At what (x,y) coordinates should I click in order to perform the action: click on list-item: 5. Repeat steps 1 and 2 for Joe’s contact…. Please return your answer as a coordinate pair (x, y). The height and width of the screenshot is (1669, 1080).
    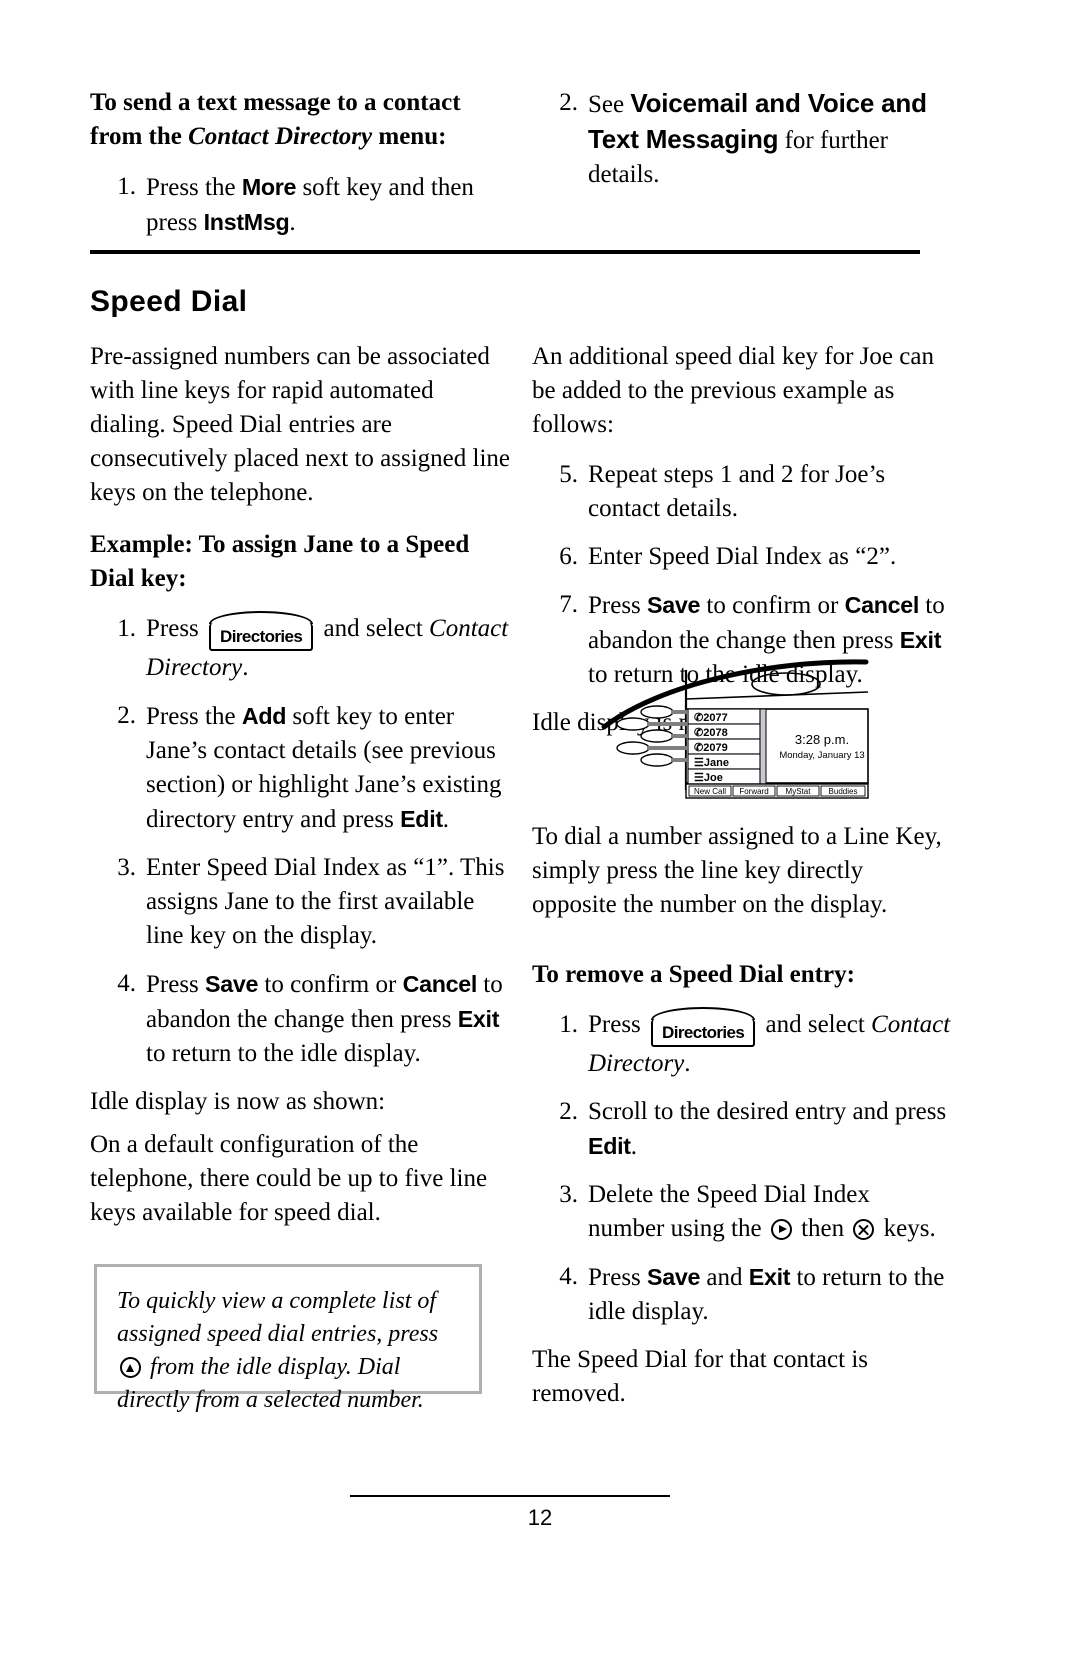
    Looking at the image, I should click on (742, 492).